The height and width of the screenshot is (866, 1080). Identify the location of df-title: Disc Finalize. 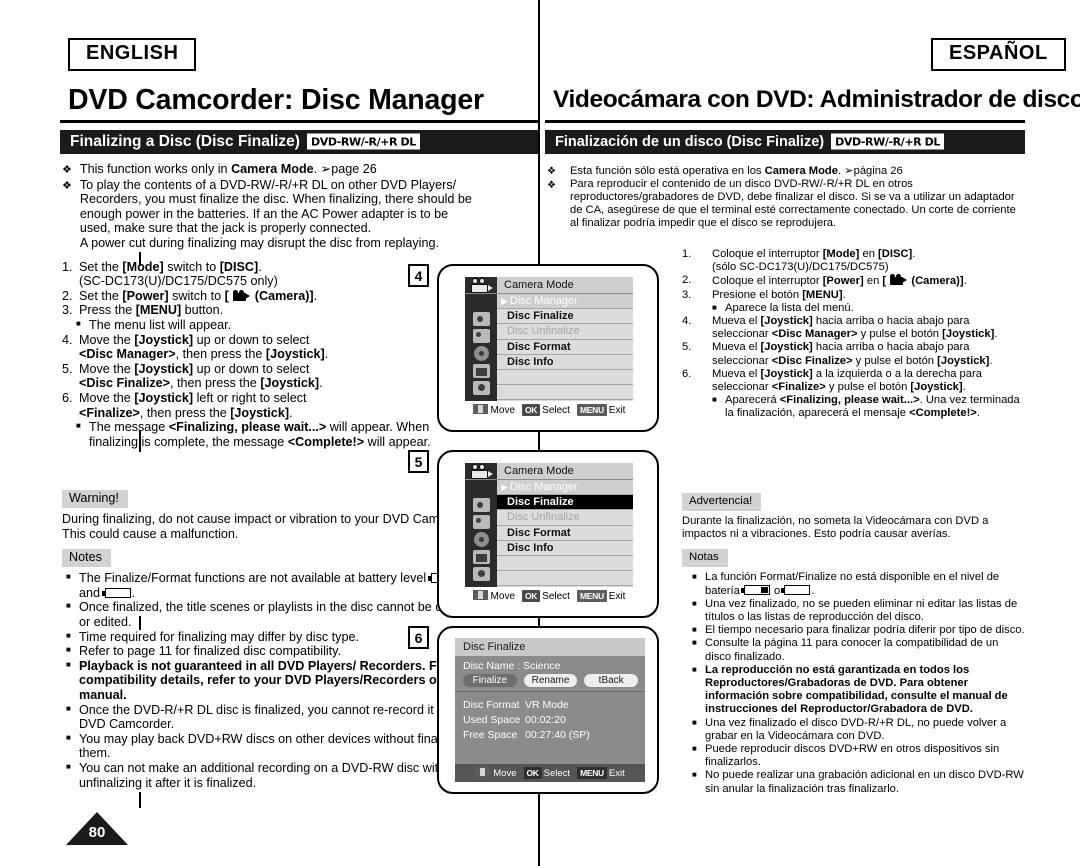
(550, 647).